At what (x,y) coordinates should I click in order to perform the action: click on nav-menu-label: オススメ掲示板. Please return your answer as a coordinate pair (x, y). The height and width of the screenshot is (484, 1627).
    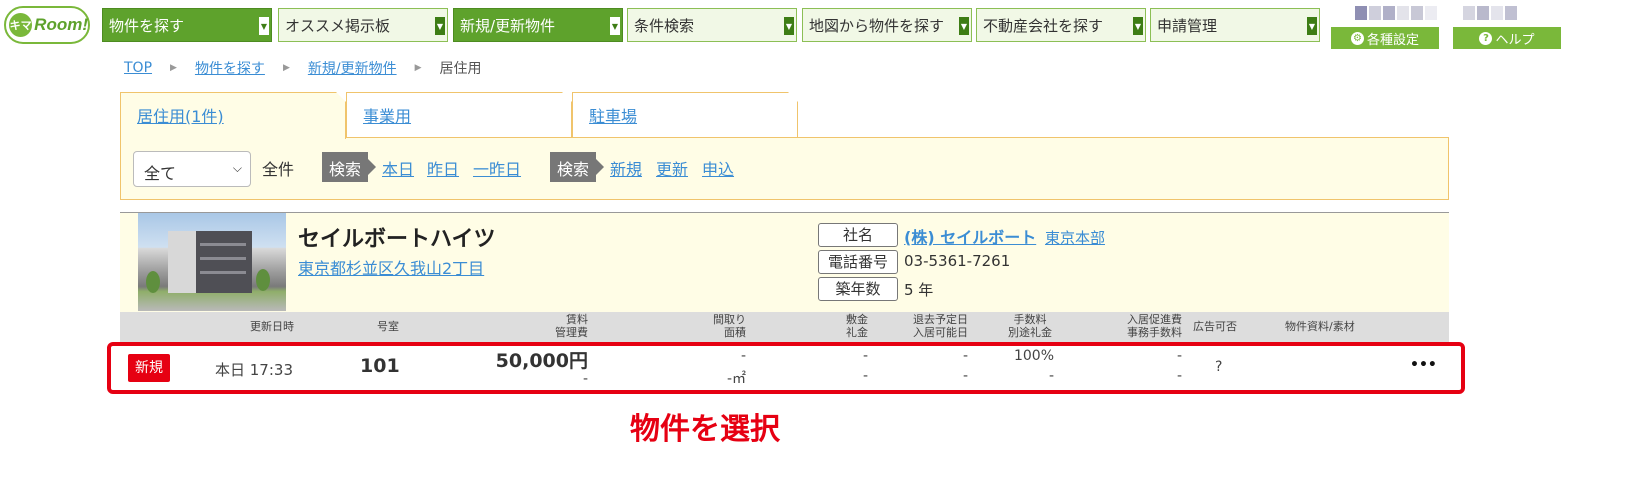
    Looking at the image, I should click on (338, 25).